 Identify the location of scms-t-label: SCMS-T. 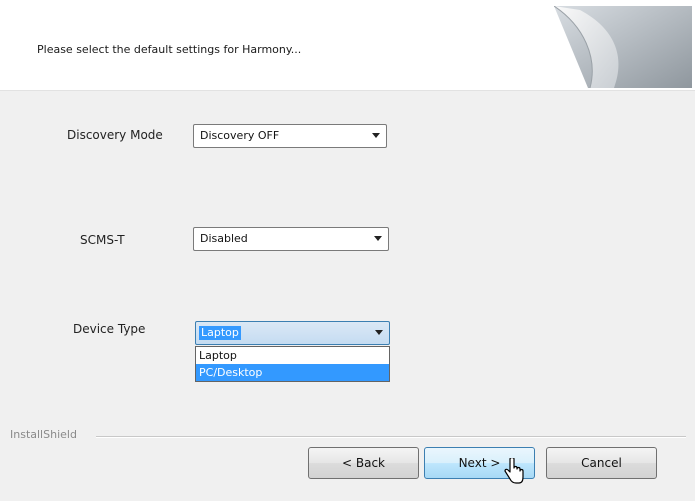
(102, 240).